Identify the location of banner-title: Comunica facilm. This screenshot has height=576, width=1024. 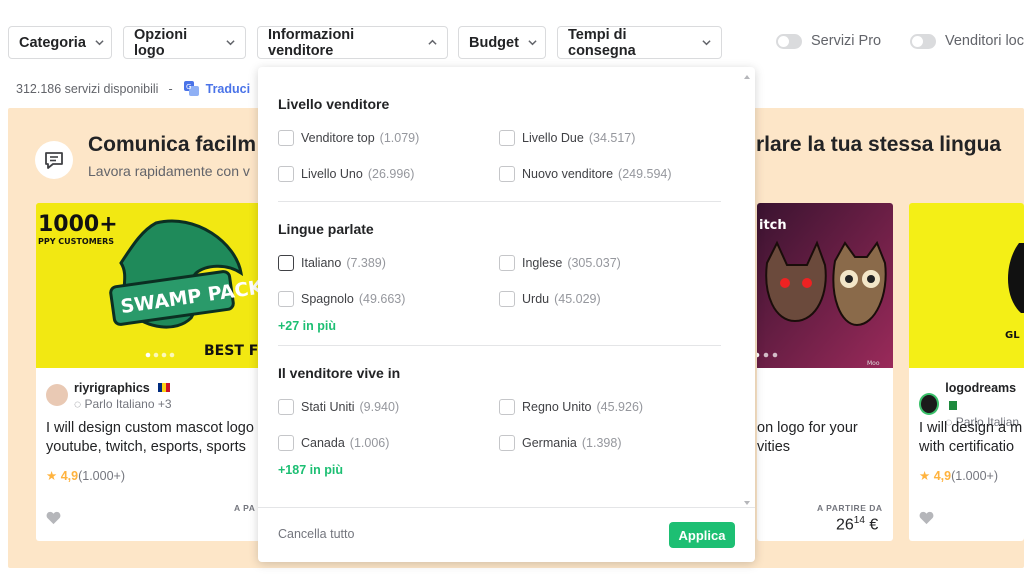
(172, 144).